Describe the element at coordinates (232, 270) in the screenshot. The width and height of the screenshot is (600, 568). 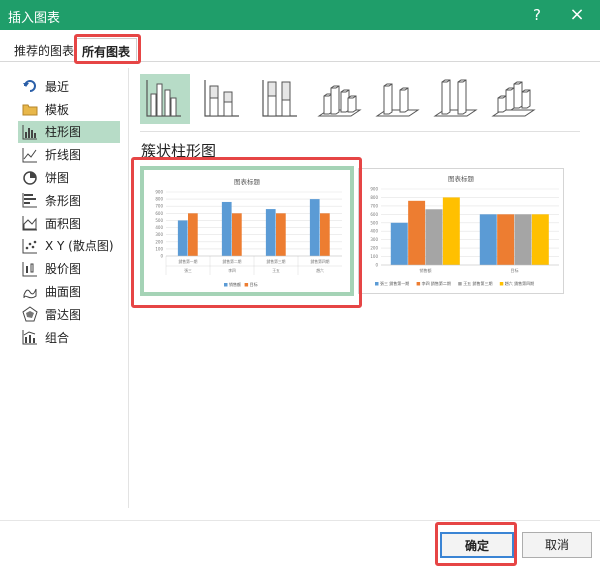
I see `x-tick-label: 李四` at that location.